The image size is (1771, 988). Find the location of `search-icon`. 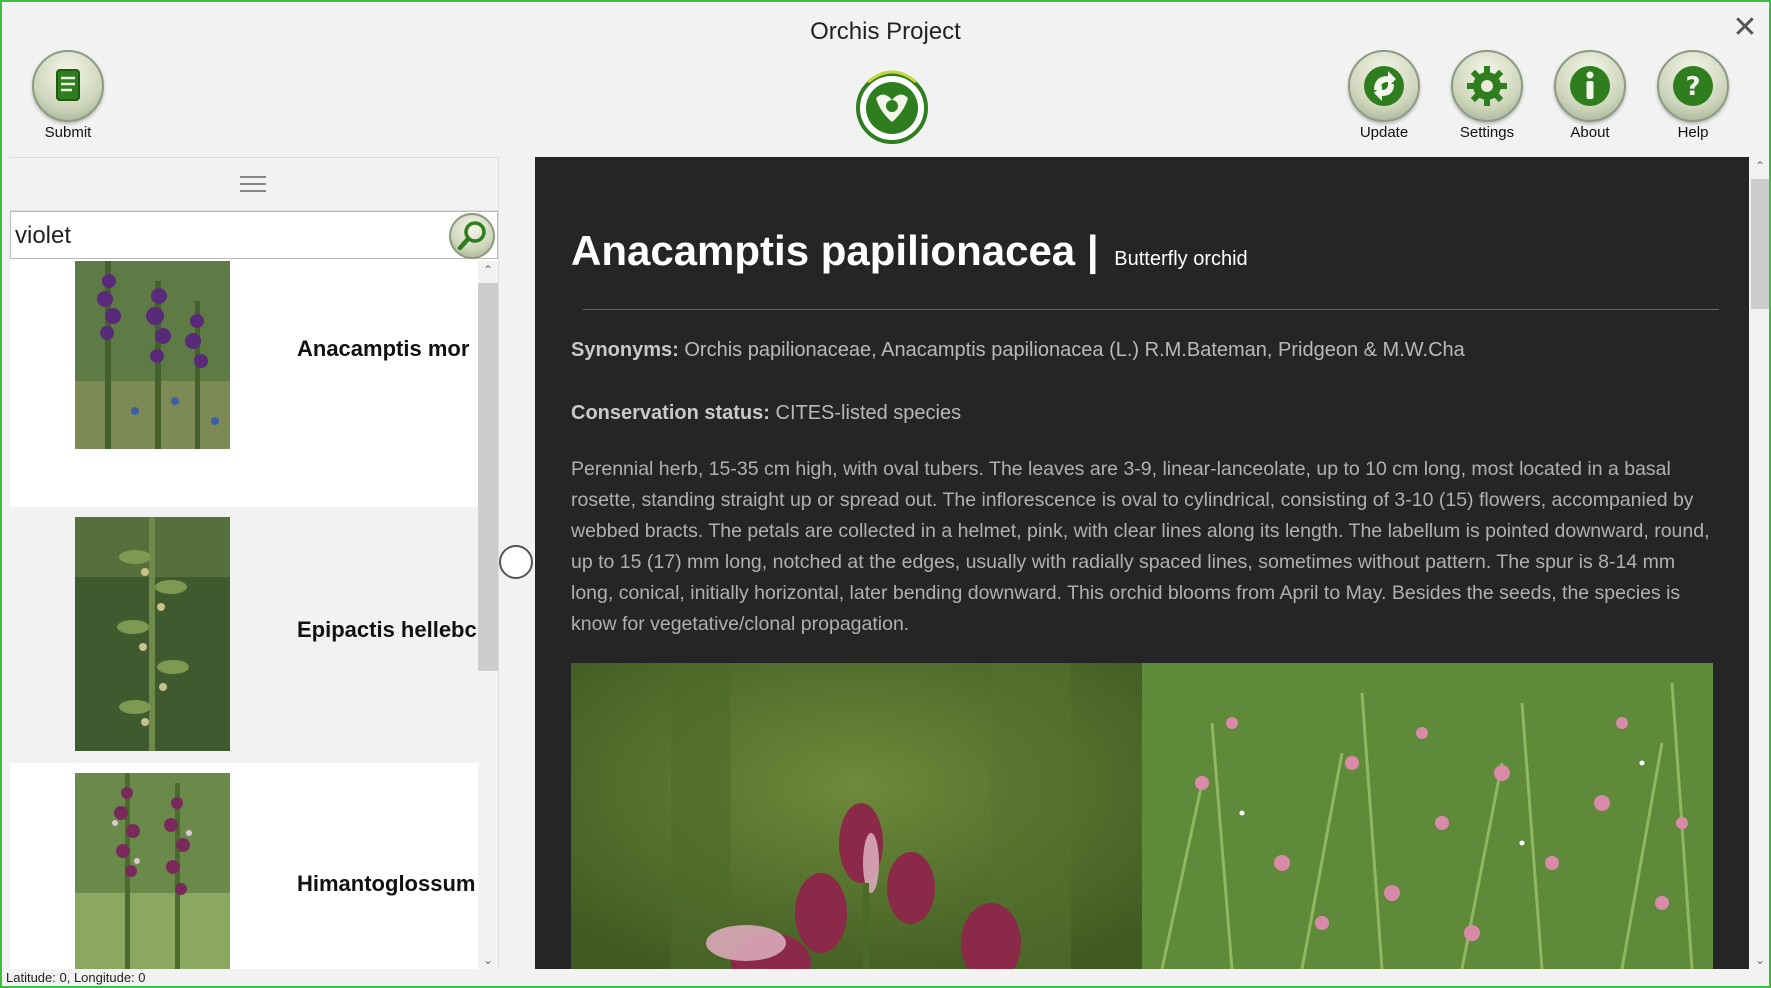

search-icon is located at coordinates (471, 236).